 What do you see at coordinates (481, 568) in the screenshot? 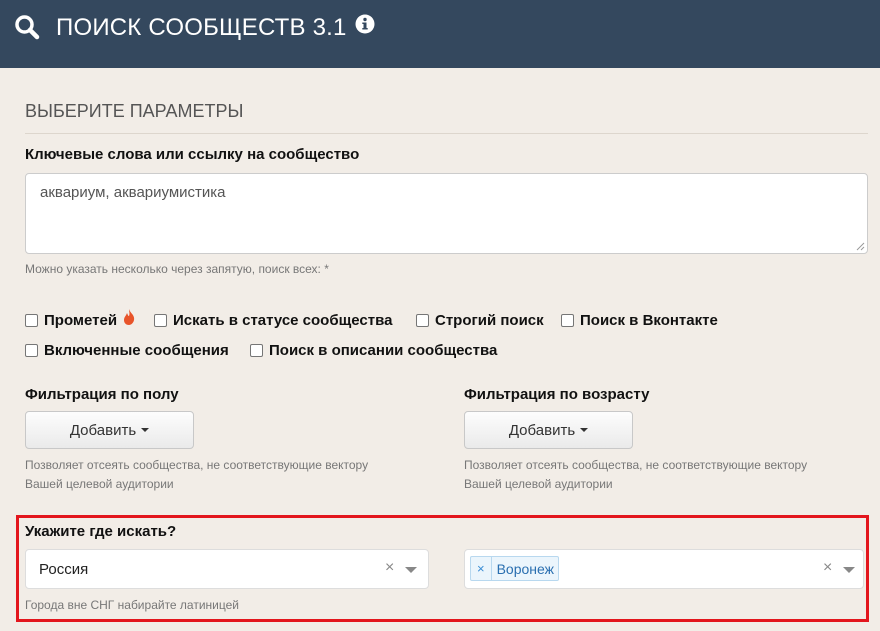
I see `remove-tag-icon: ×` at bounding box center [481, 568].